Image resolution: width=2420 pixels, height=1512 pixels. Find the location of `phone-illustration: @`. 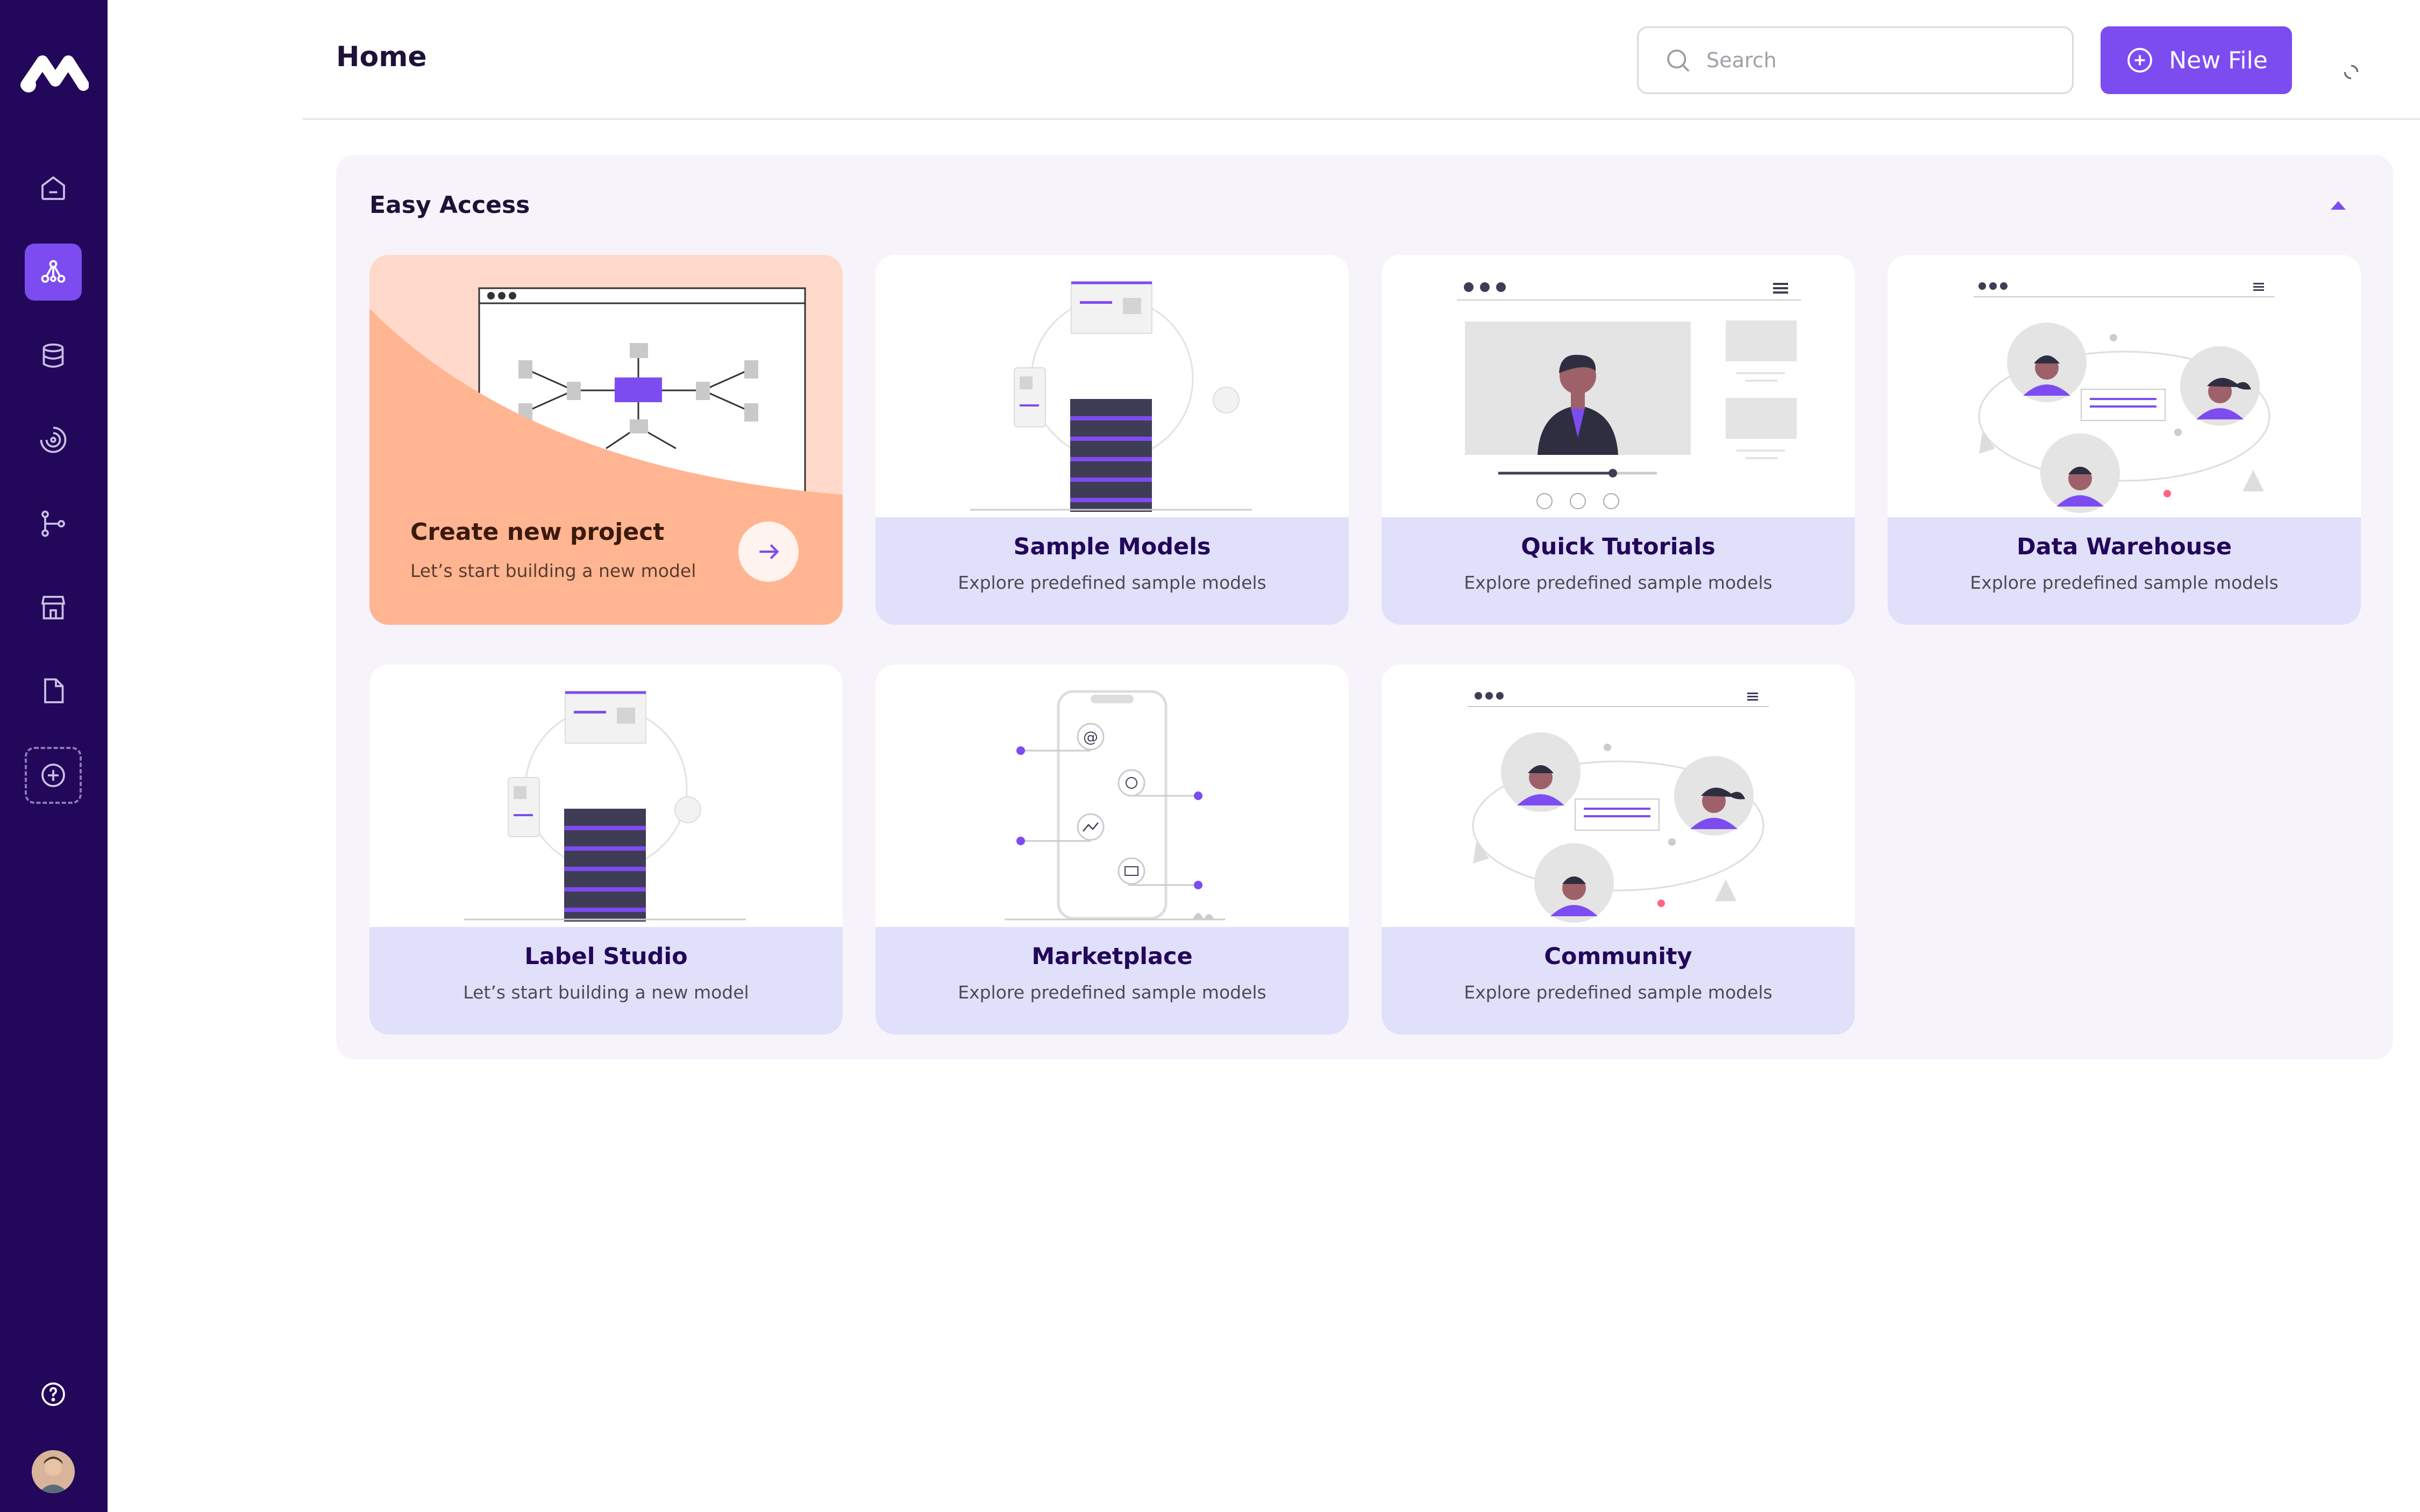

phone-illustration: @ is located at coordinates (1115, 805).